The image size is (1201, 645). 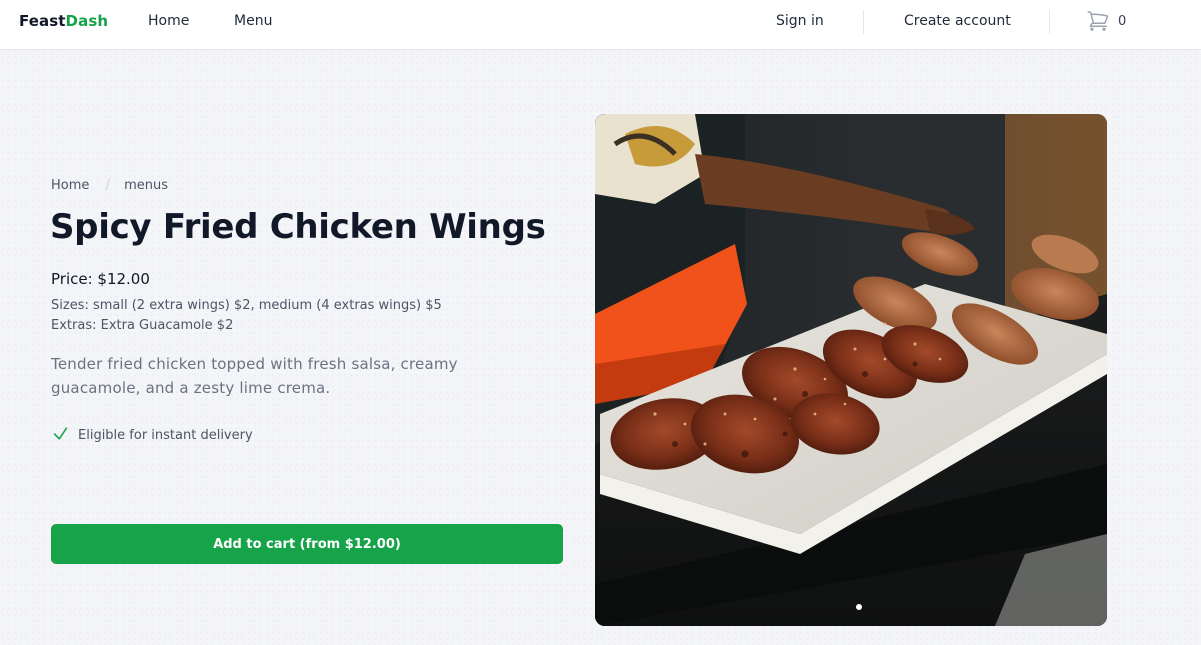 What do you see at coordinates (859, 607) in the screenshot?
I see `carousel-dot` at bounding box center [859, 607].